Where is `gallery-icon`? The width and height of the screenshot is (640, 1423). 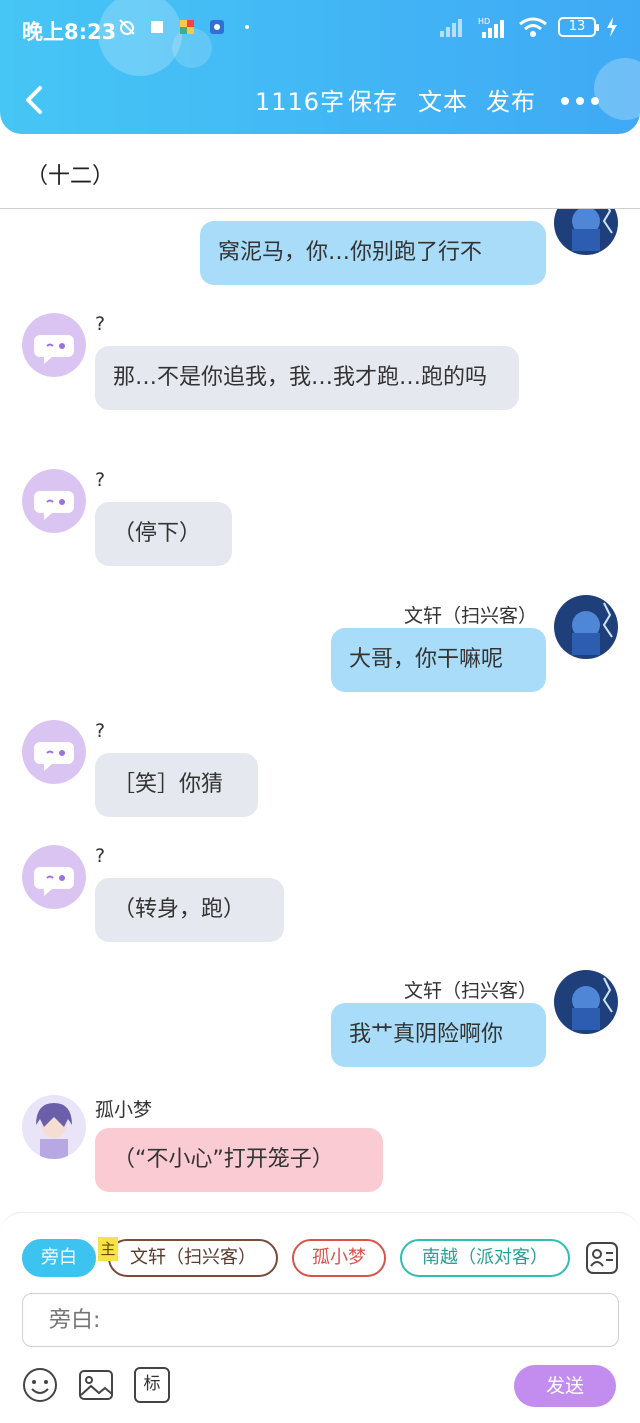
gallery-icon is located at coordinates (187, 27).